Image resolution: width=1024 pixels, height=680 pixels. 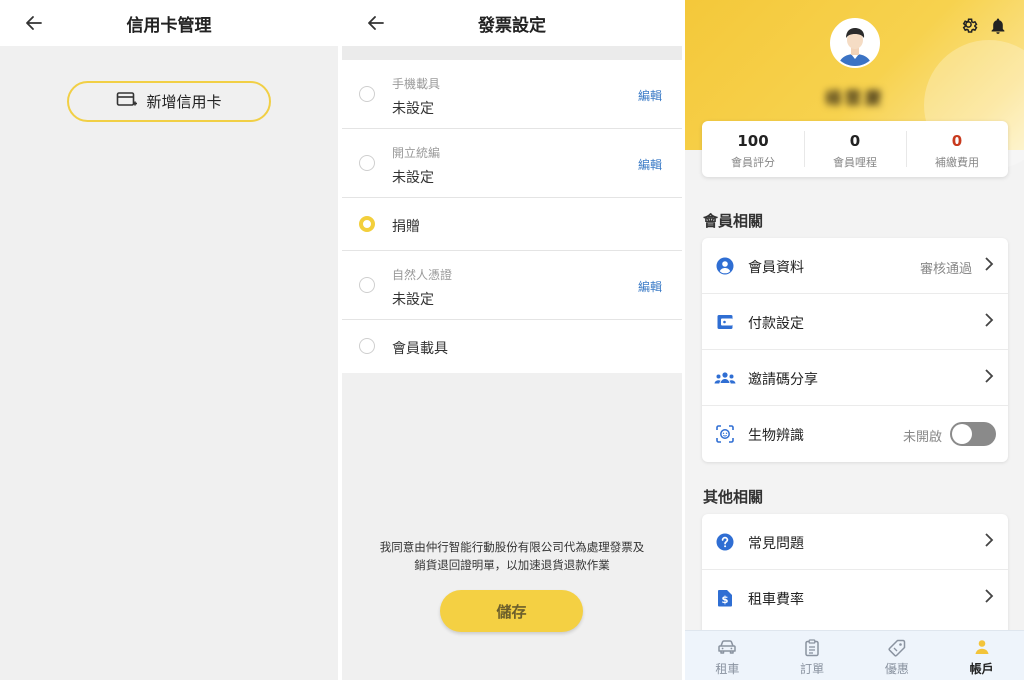 I want to click on tab-account: 帳戶, so click(x=981, y=655).